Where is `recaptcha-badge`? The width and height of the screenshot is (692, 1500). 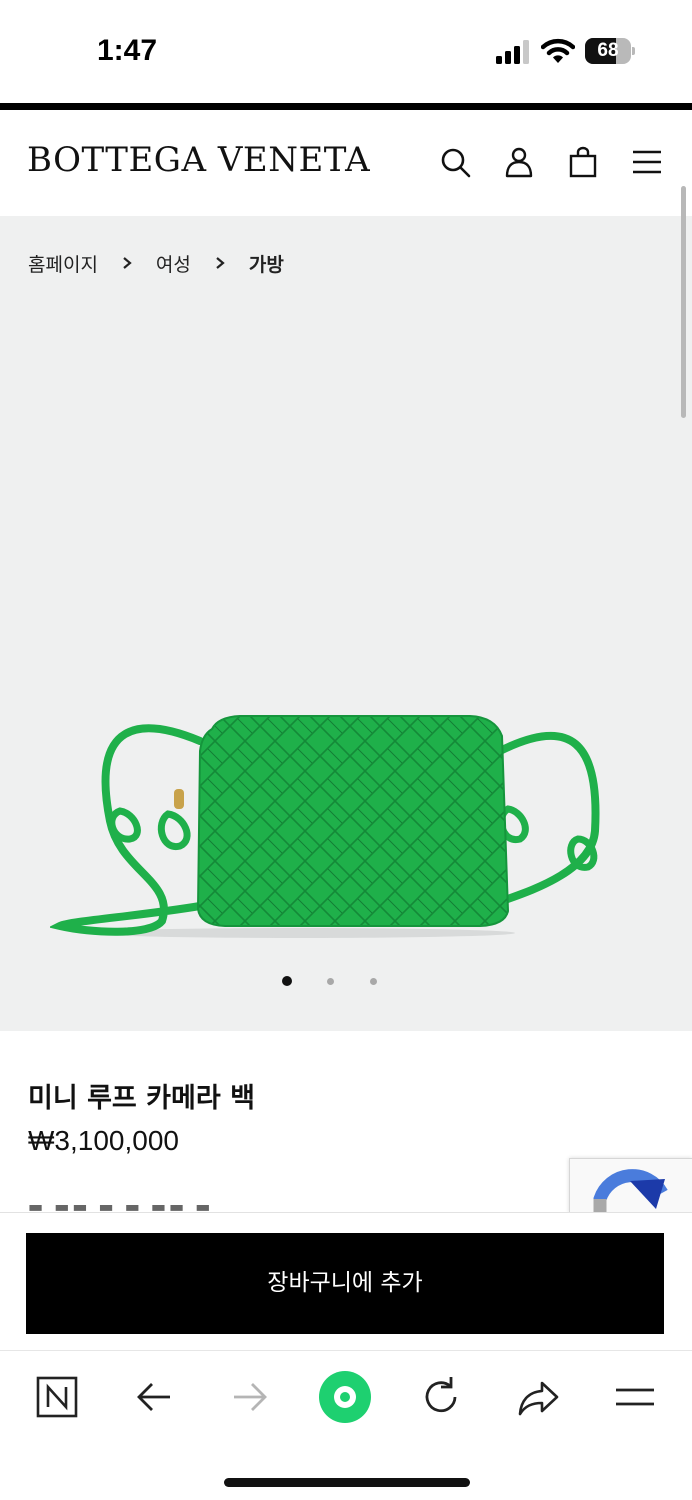 recaptcha-badge is located at coordinates (630, 1185).